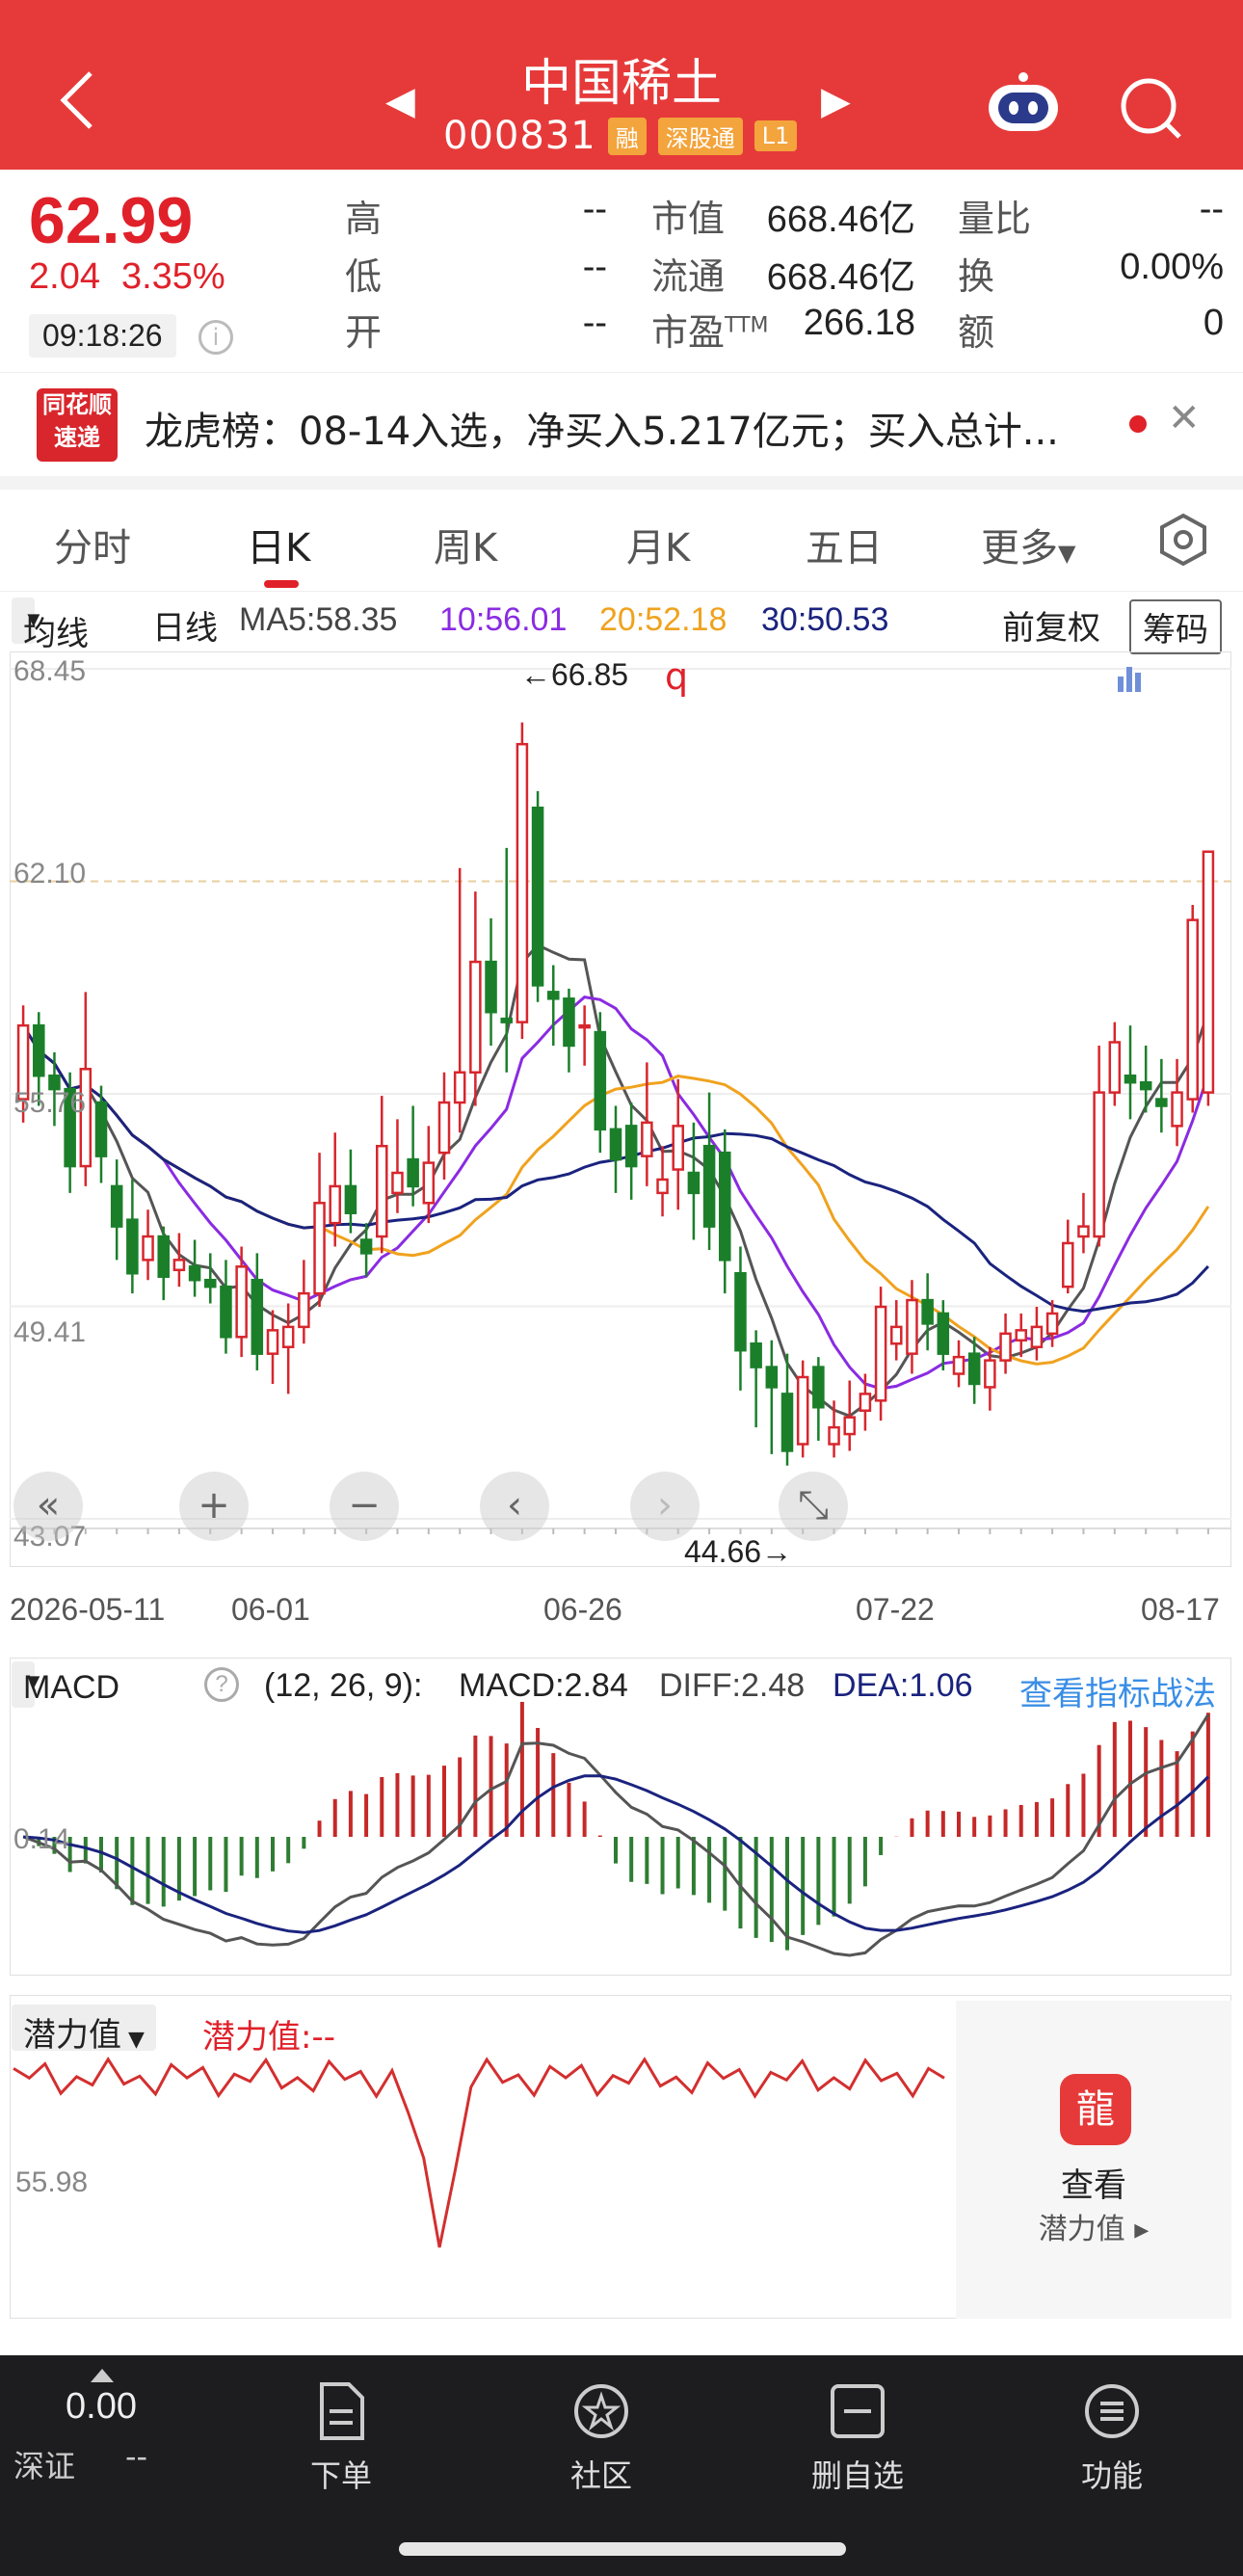 Image resolution: width=1243 pixels, height=2576 pixels. I want to click on stock-code: 000831, so click(519, 136).